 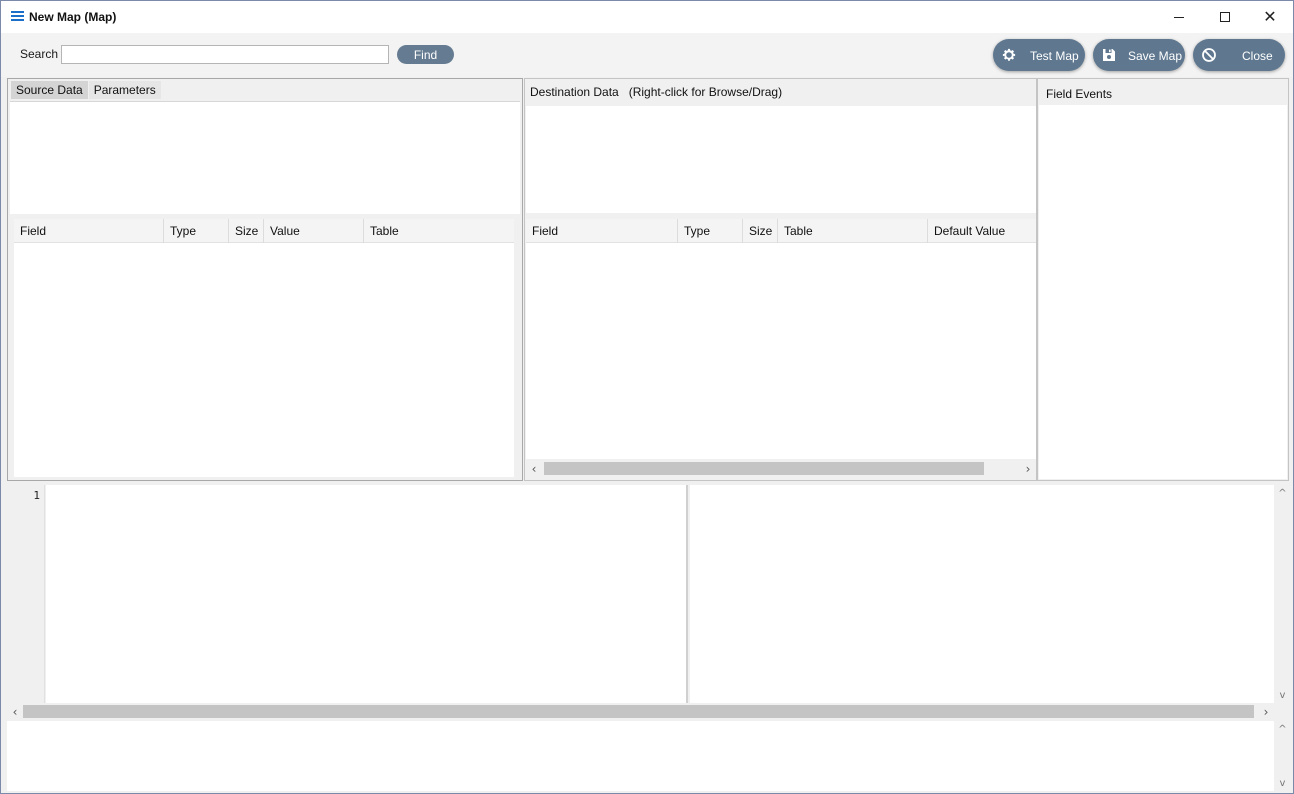 I want to click on search-label: Search, so click(x=39, y=54).